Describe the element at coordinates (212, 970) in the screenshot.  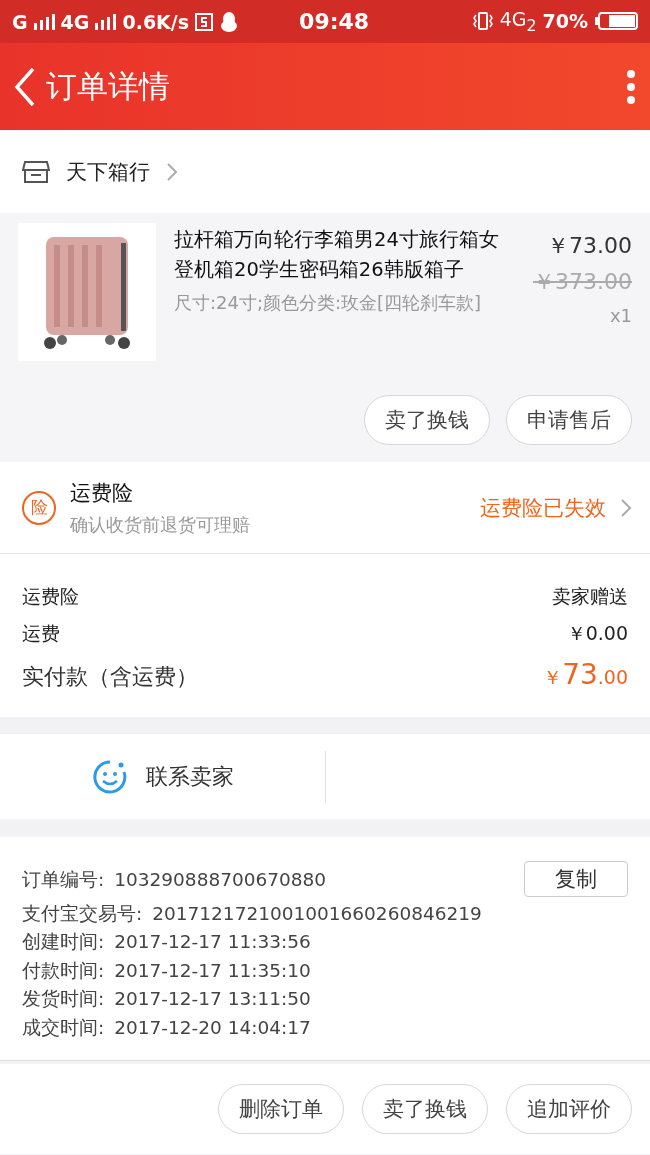
I see `info-value: 2017-12-17 11:35:10` at that location.